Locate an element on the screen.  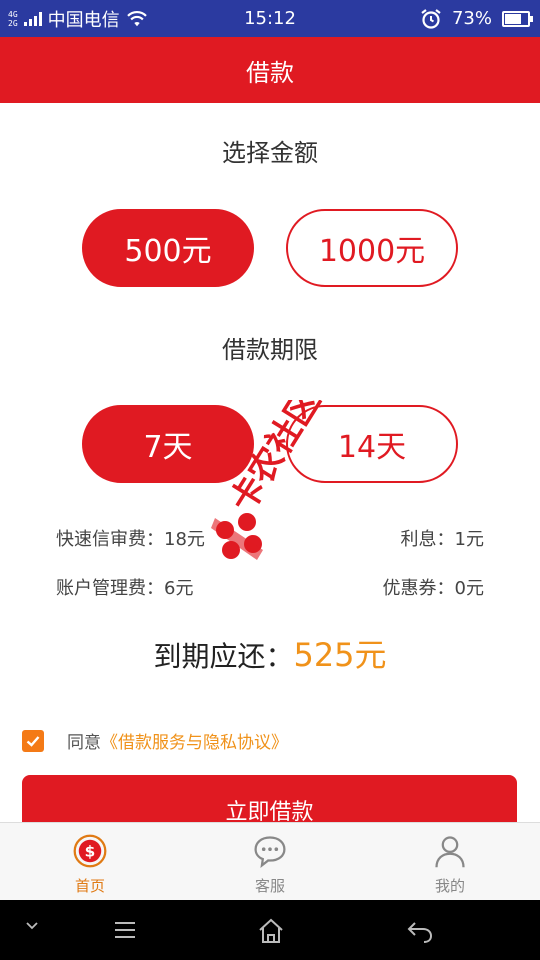
fee-row-1: 快速信审费：18元 利息：1元 is located at coordinates (270, 538).